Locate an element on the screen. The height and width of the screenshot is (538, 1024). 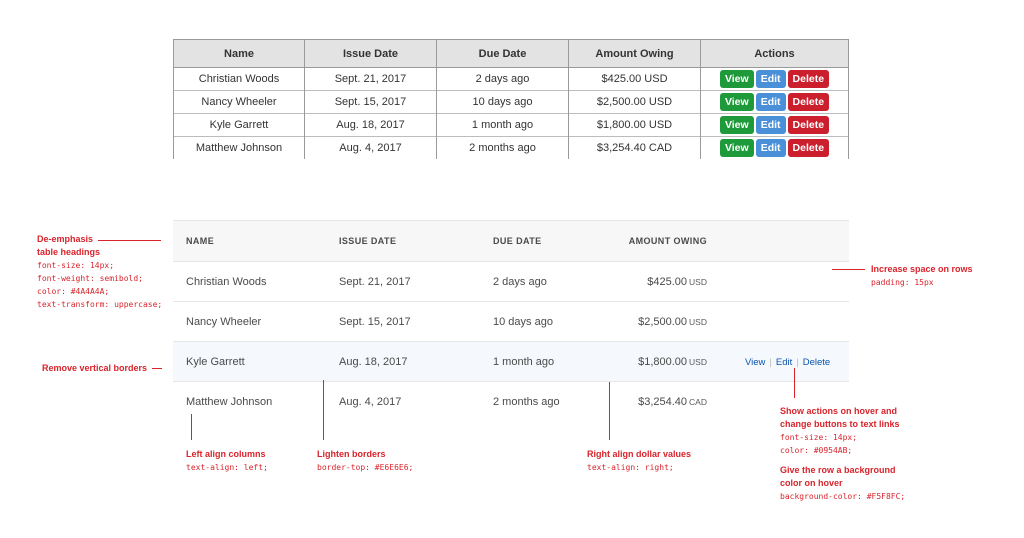
annotation-code: background-color: #F5F8FC; is located at coordinates (843, 496).